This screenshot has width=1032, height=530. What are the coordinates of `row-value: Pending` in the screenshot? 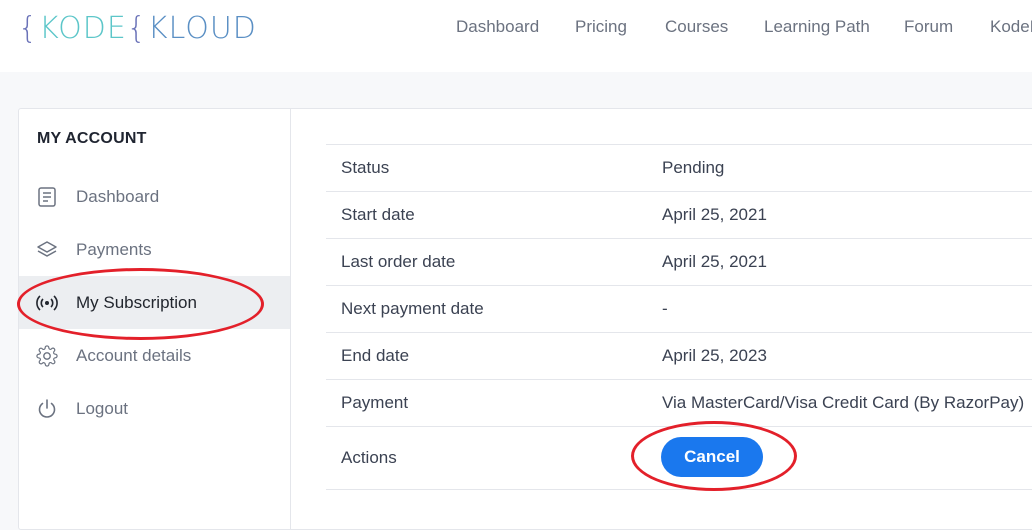 It's located at (693, 167).